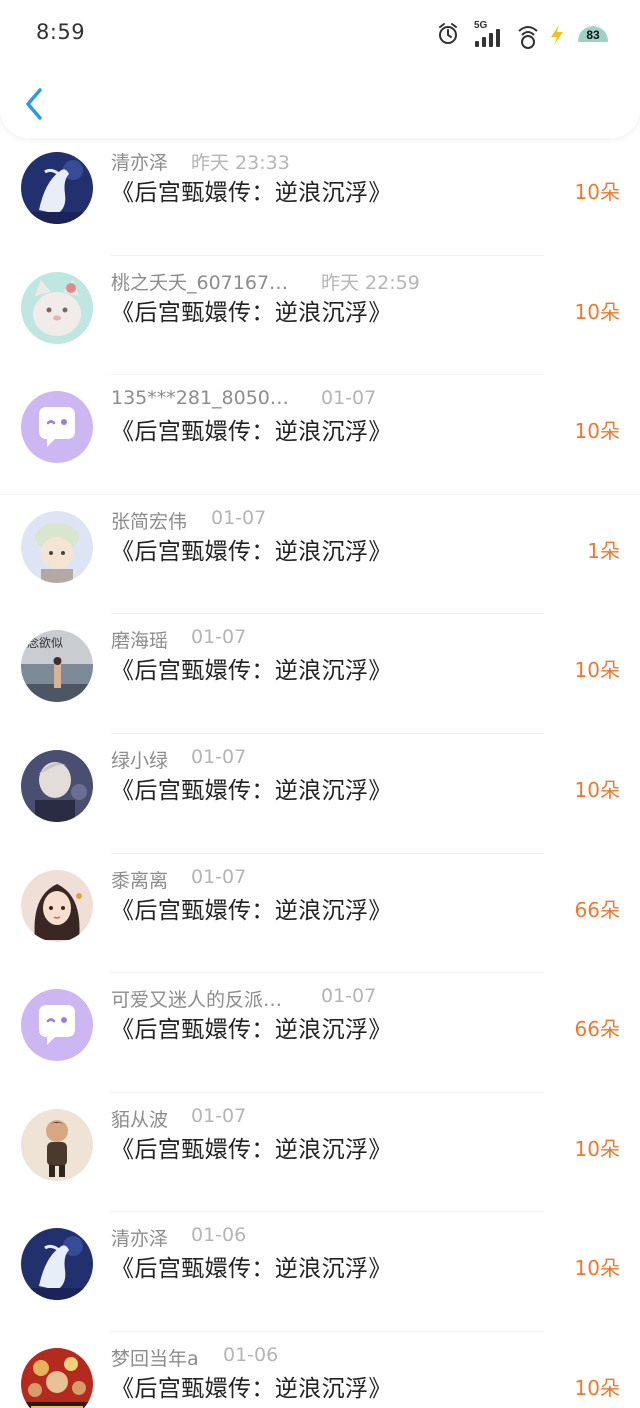 This screenshot has width=640, height=1408. I want to click on back-button, so click(36, 104).